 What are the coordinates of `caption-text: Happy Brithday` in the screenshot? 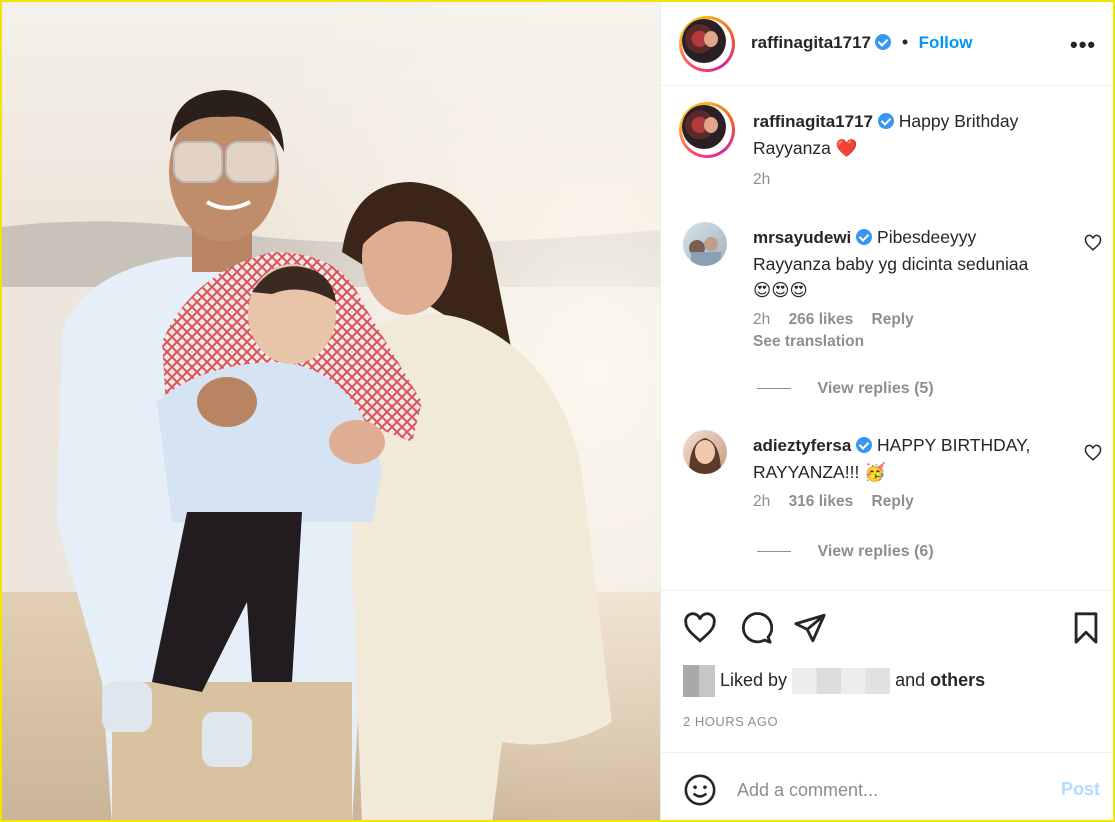 It's located at (958, 121).